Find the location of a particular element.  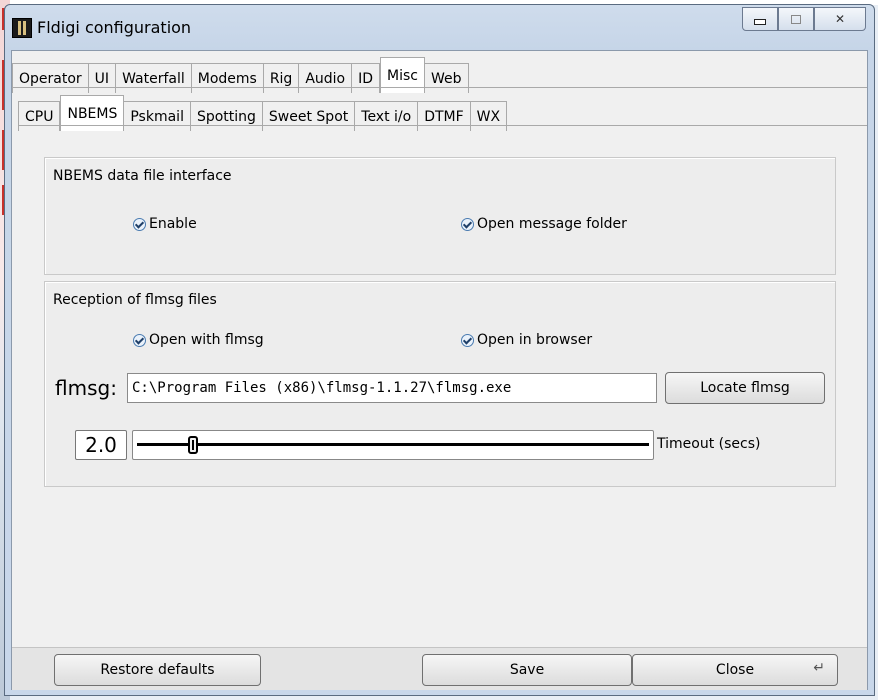

save-button: Save is located at coordinates (527, 670).